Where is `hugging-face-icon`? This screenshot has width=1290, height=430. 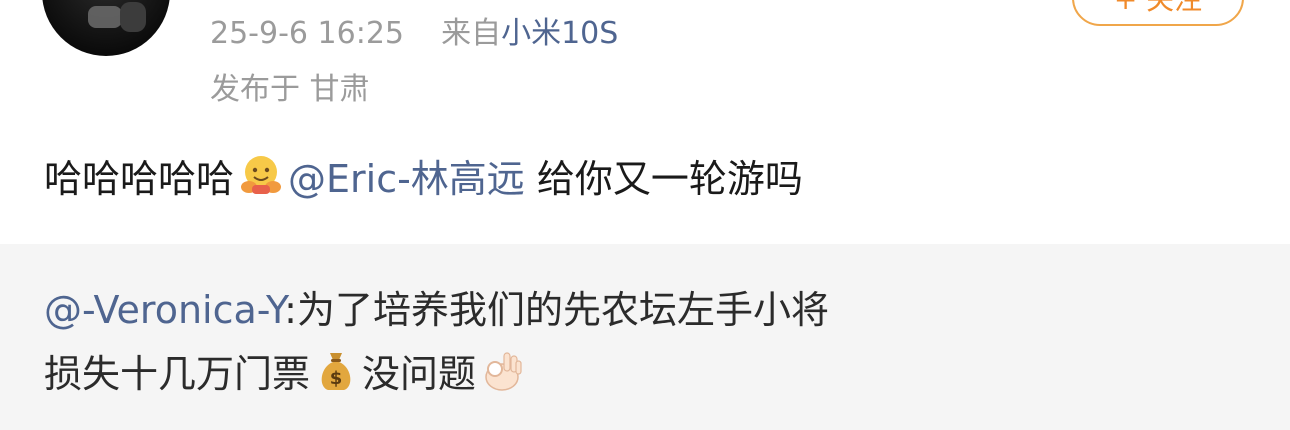 hugging-face-icon is located at coordinates (261, 181).